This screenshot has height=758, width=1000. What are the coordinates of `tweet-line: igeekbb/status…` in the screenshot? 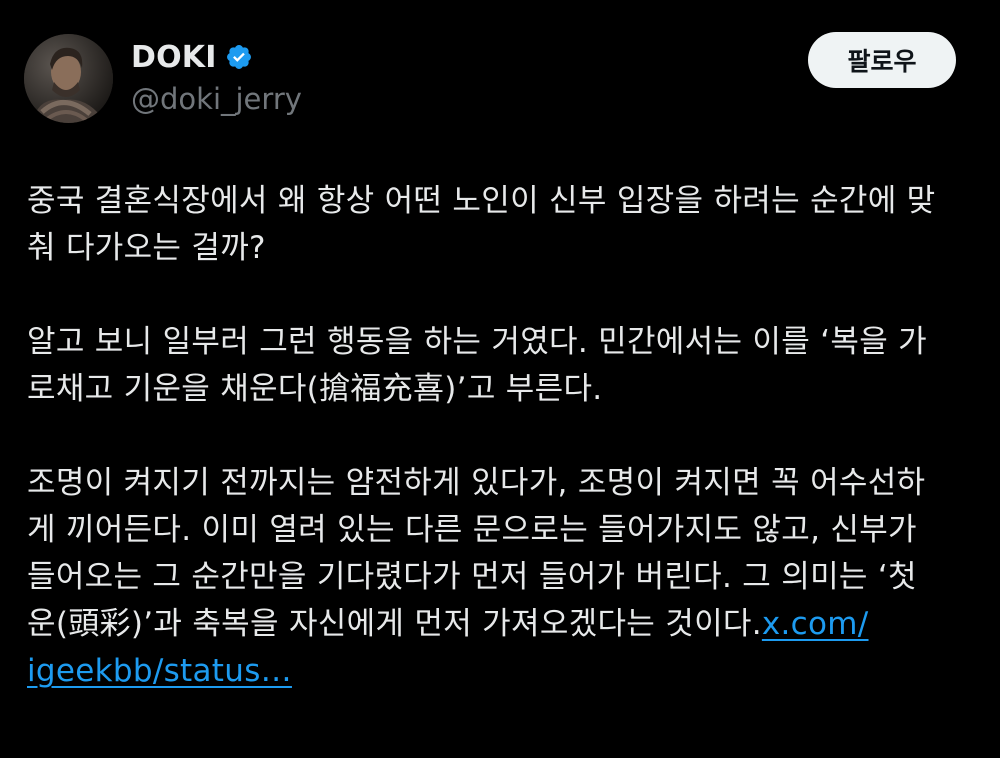 It's located at (497, 671).